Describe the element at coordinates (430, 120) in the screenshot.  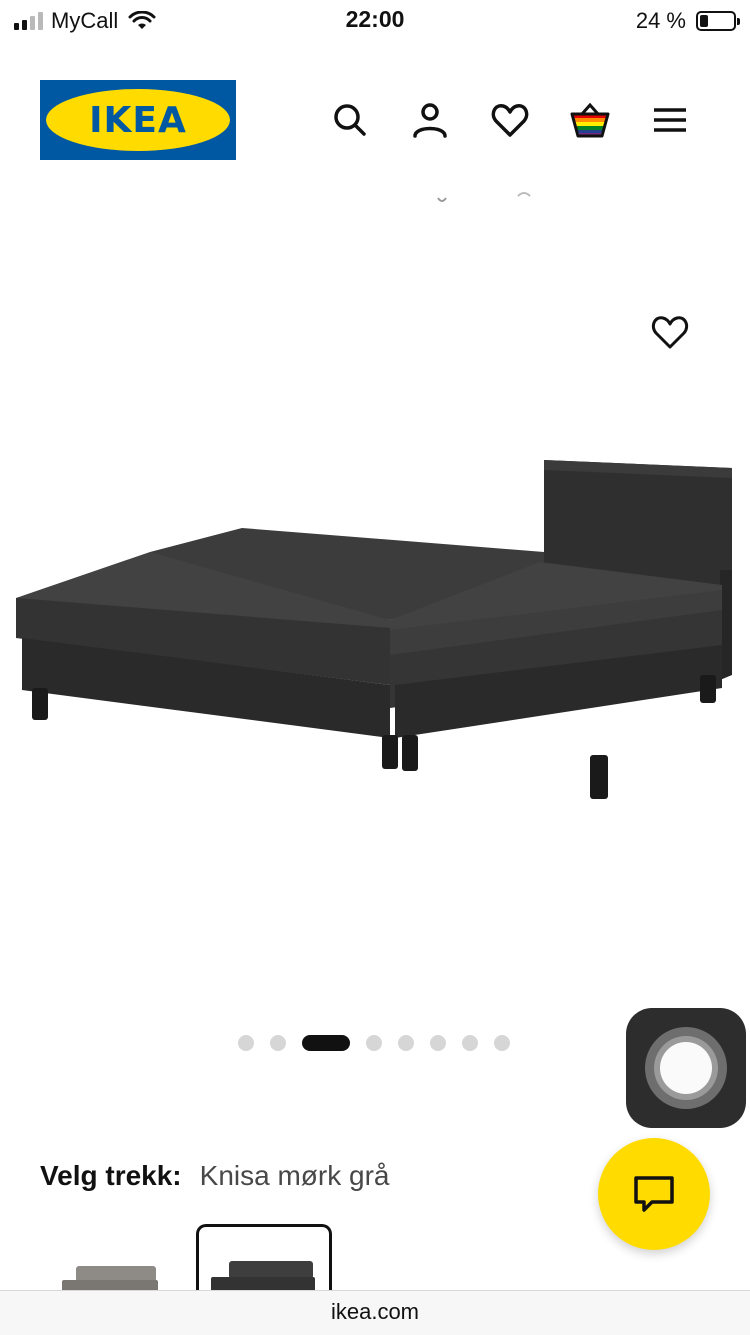
I see `user-icon` at that location.